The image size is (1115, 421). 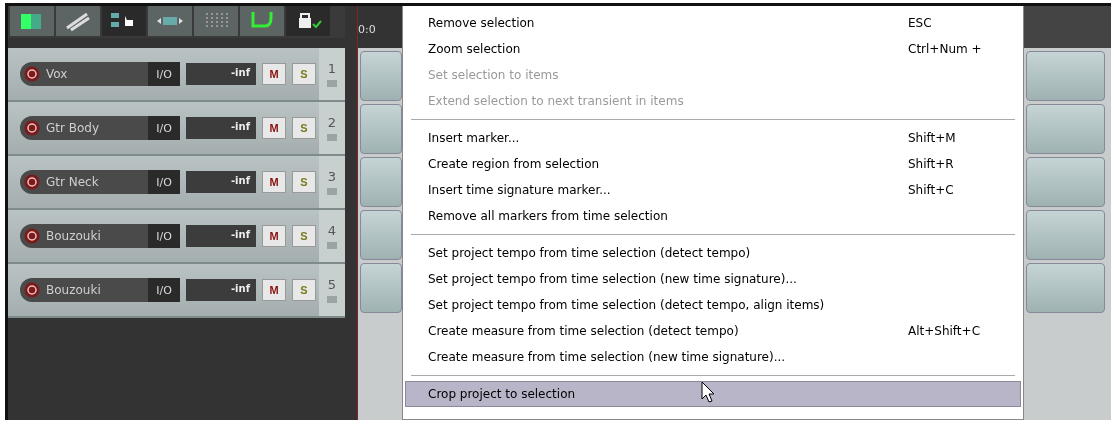 I want to click on menu-item: Remove all markers from time selection, so click(x=713, y=216).